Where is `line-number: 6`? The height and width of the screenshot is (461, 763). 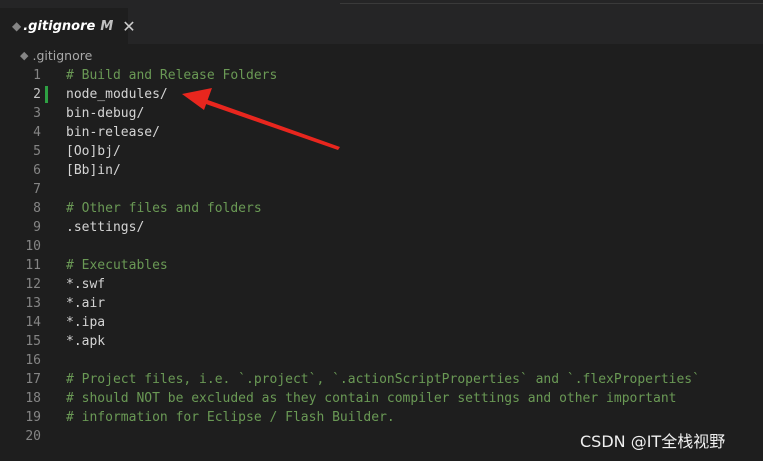
line-number: 6 is located at coordinates (37, 170).